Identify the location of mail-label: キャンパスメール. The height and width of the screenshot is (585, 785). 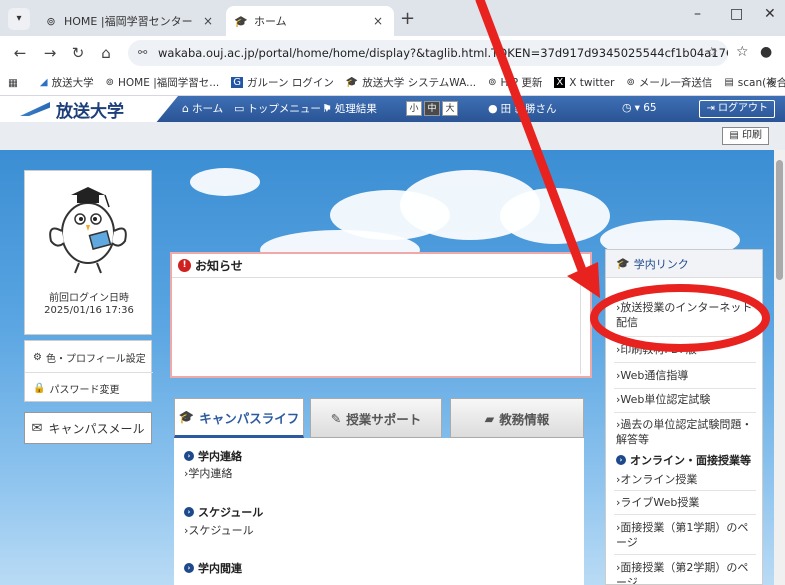
(96, 428).